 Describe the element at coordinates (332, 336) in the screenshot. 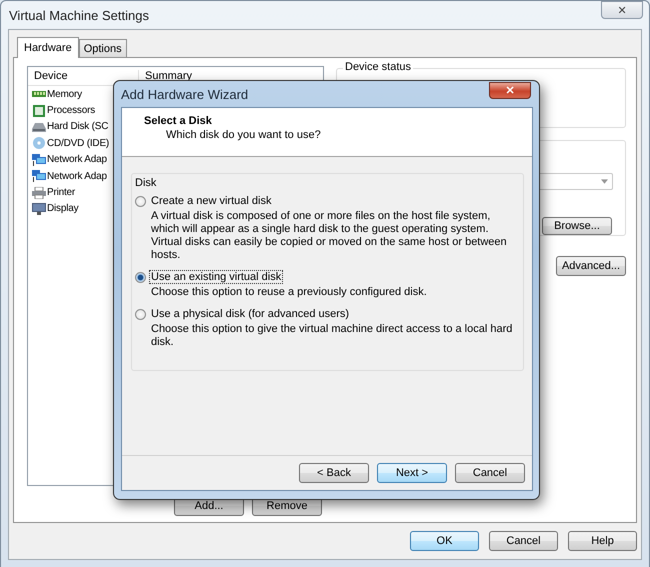

I see `option-description: Choose this option to give the virtual machine direct access to a local hard disk.` at that location.